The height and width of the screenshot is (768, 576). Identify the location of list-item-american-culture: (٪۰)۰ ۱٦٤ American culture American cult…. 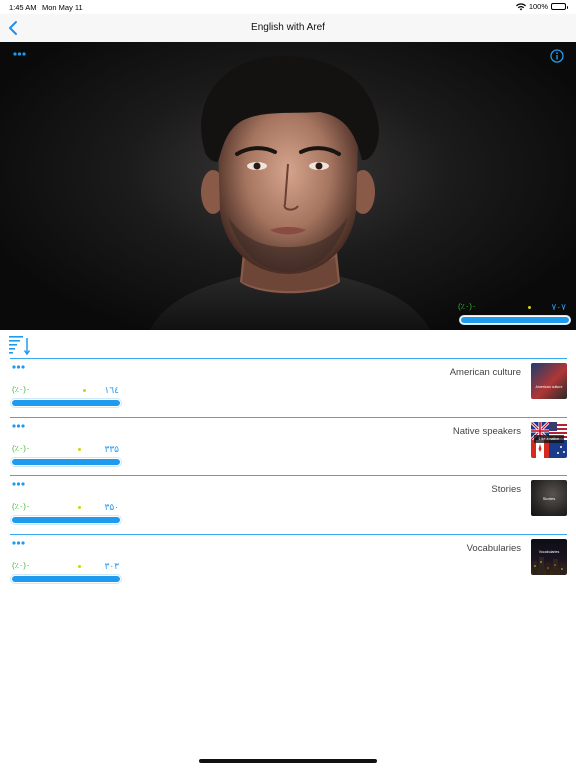
(288, 387).